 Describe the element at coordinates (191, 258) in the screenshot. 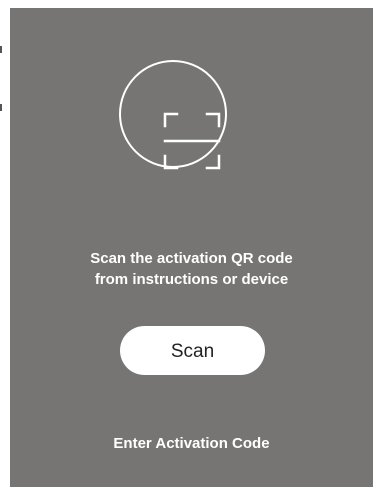

I see `instruction-line-1: Scan the activation QR code` at that location.